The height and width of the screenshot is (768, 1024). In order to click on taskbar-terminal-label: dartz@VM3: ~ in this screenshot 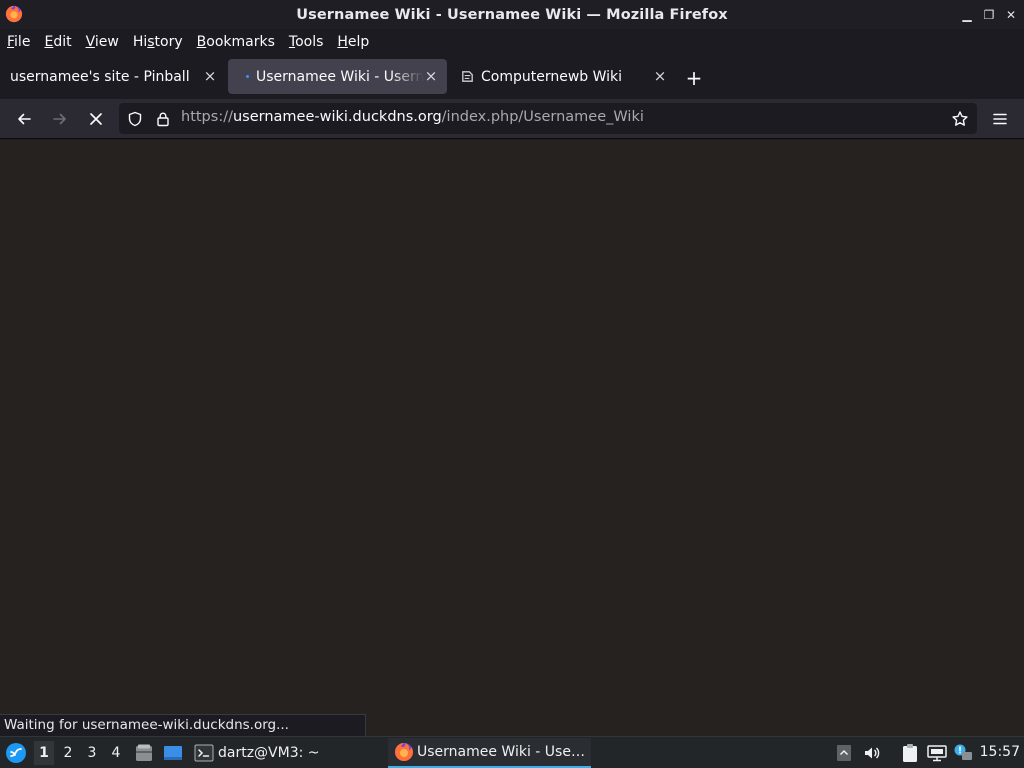, I will do `click(269, 753)`.